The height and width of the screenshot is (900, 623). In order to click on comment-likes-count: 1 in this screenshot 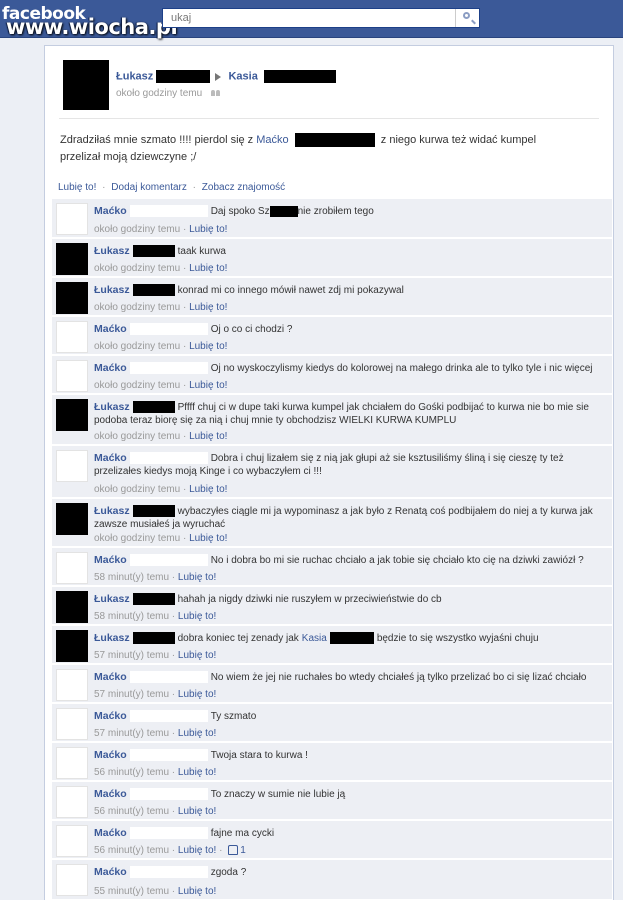, I will do `click(243, 850)`.